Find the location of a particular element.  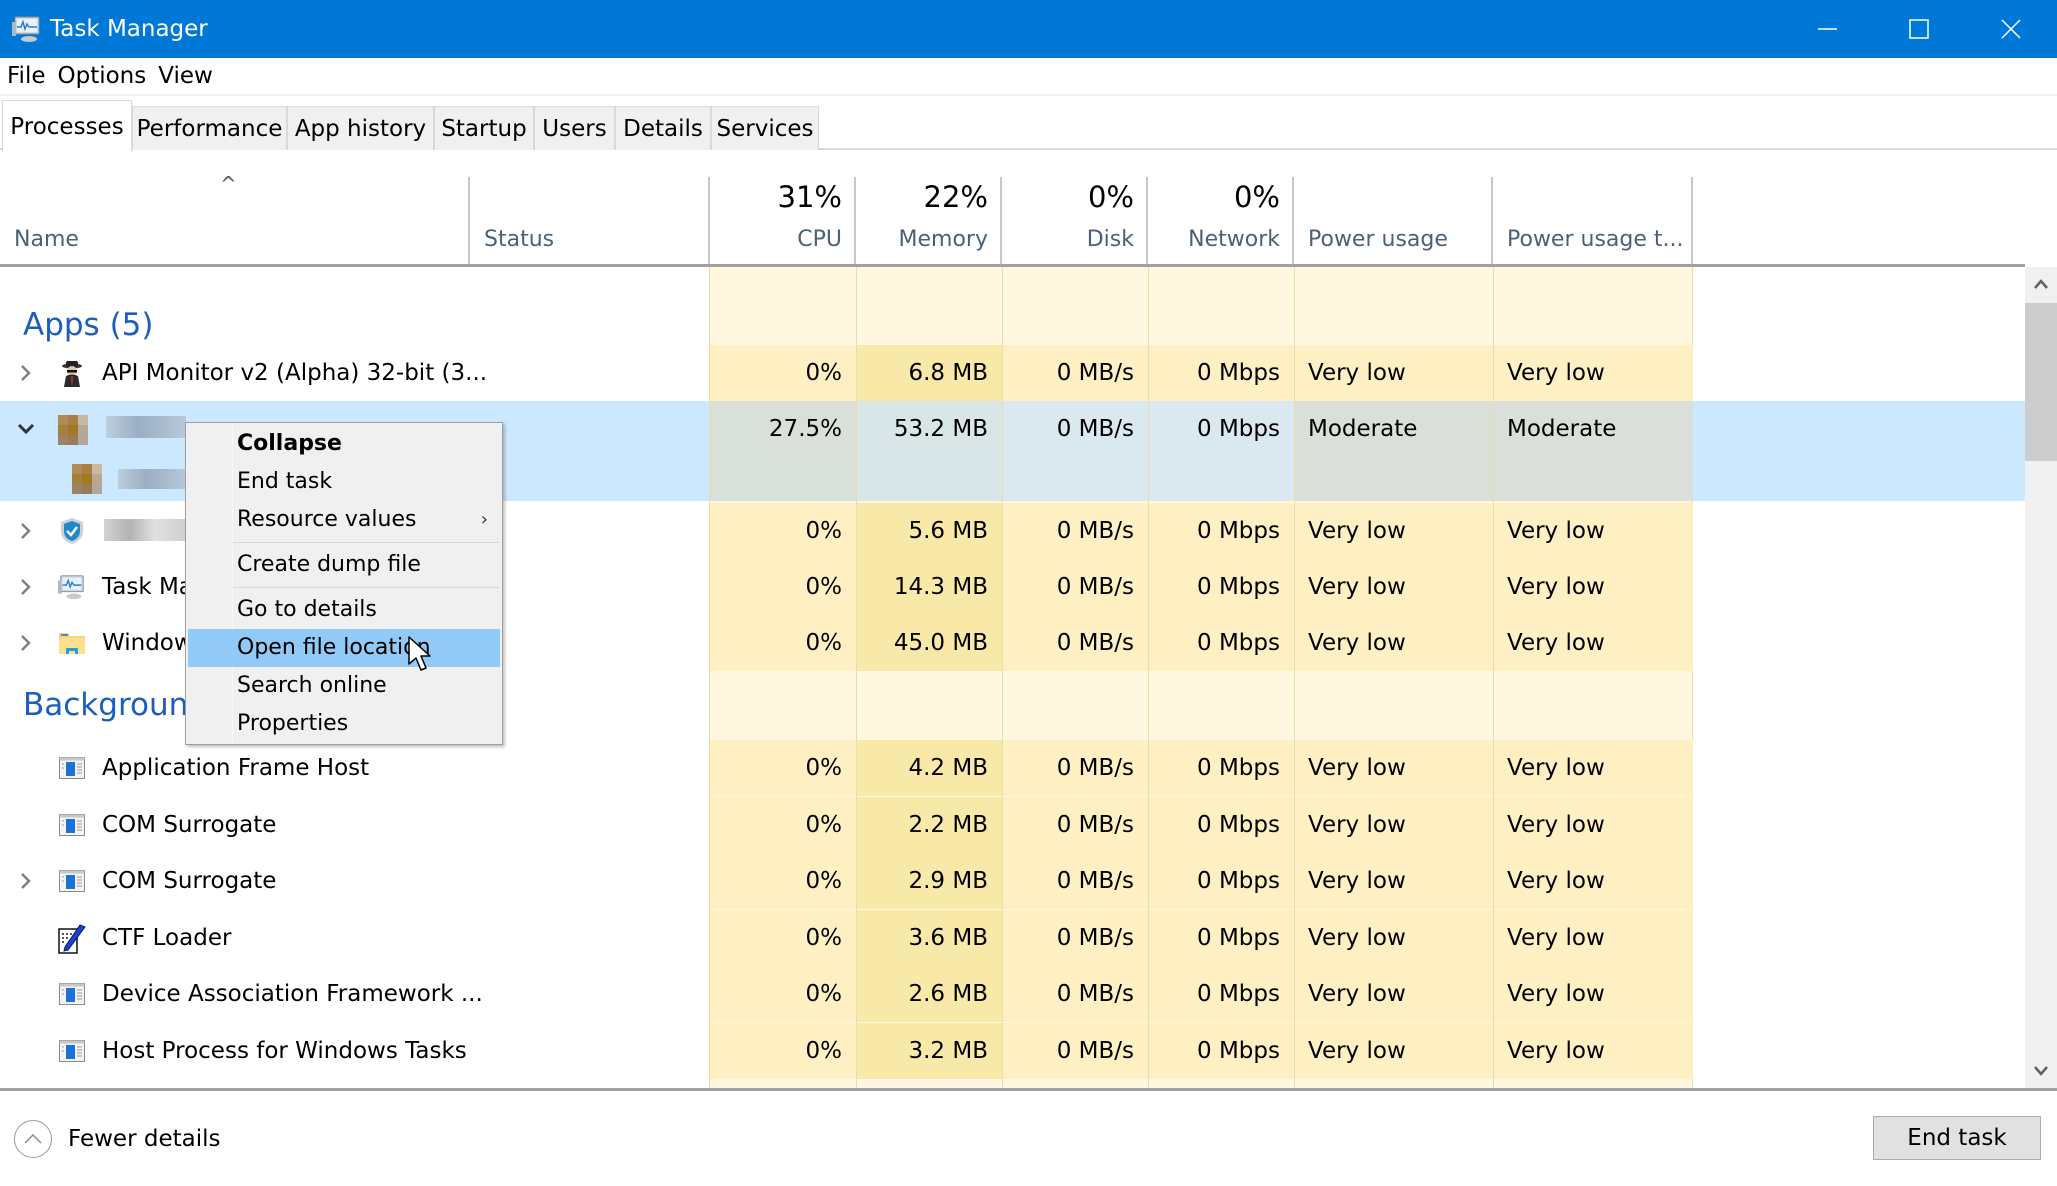

tab-services: Services is located at coordinates (765, 128).